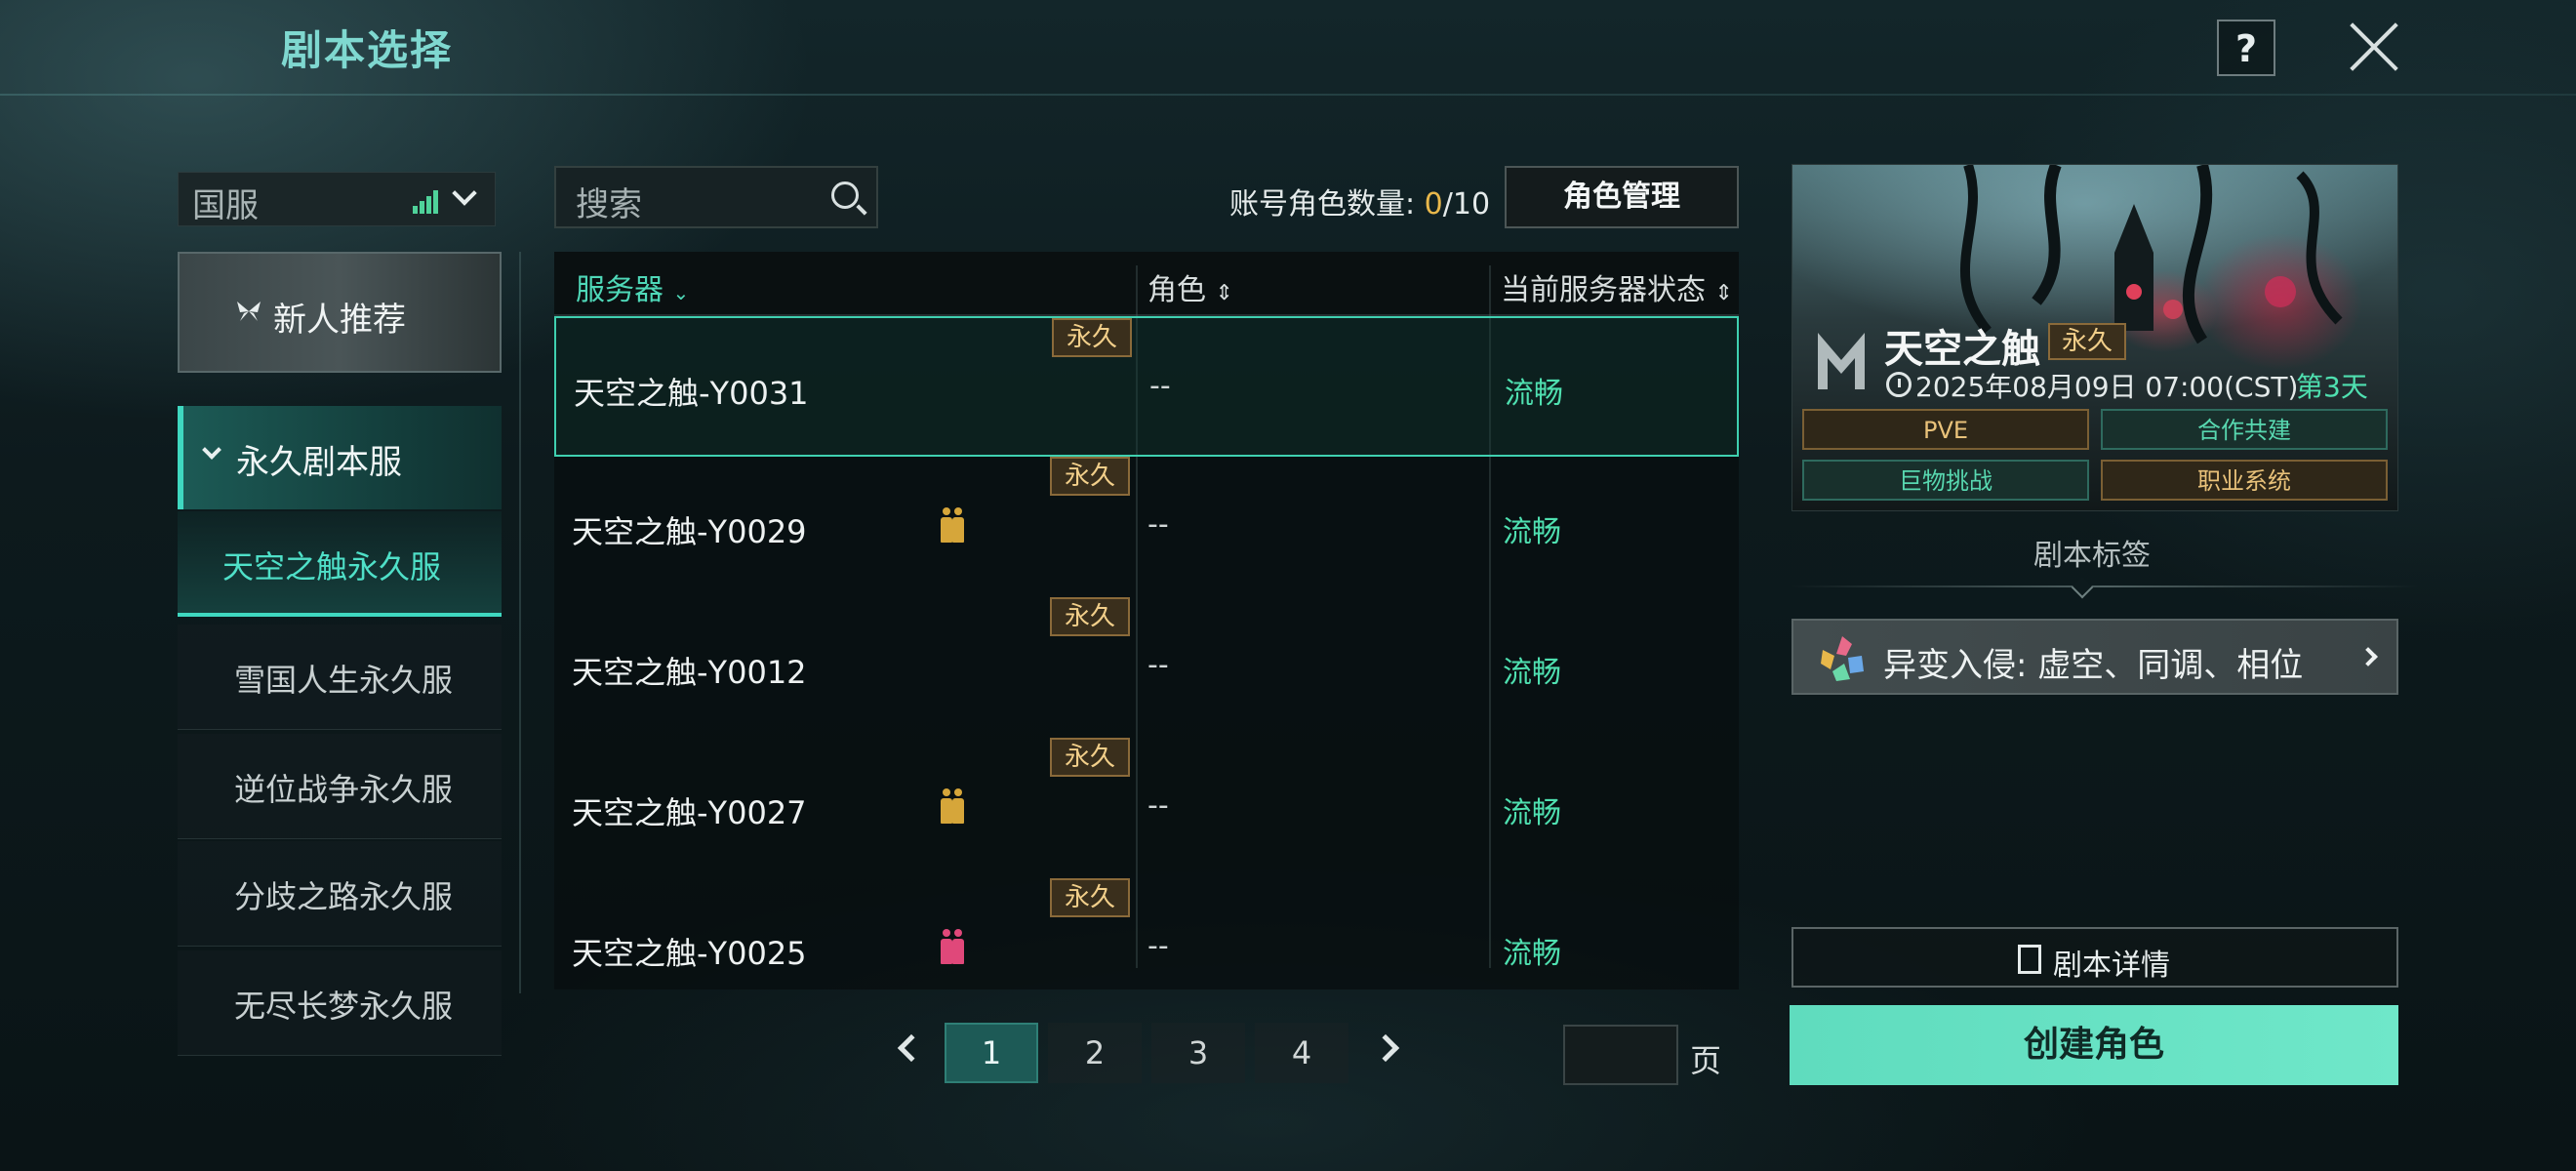 This screenshot has height=1171, width=2576. I want to click on sub-item-sky-touch: 天空之触永久服, so click(340, 564).